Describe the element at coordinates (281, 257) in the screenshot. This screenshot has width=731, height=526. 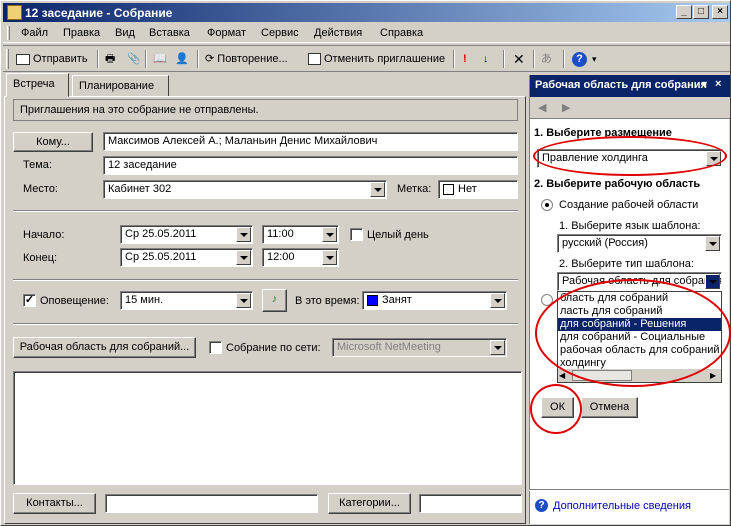
I see `end-time-value: 12:00` at that location.